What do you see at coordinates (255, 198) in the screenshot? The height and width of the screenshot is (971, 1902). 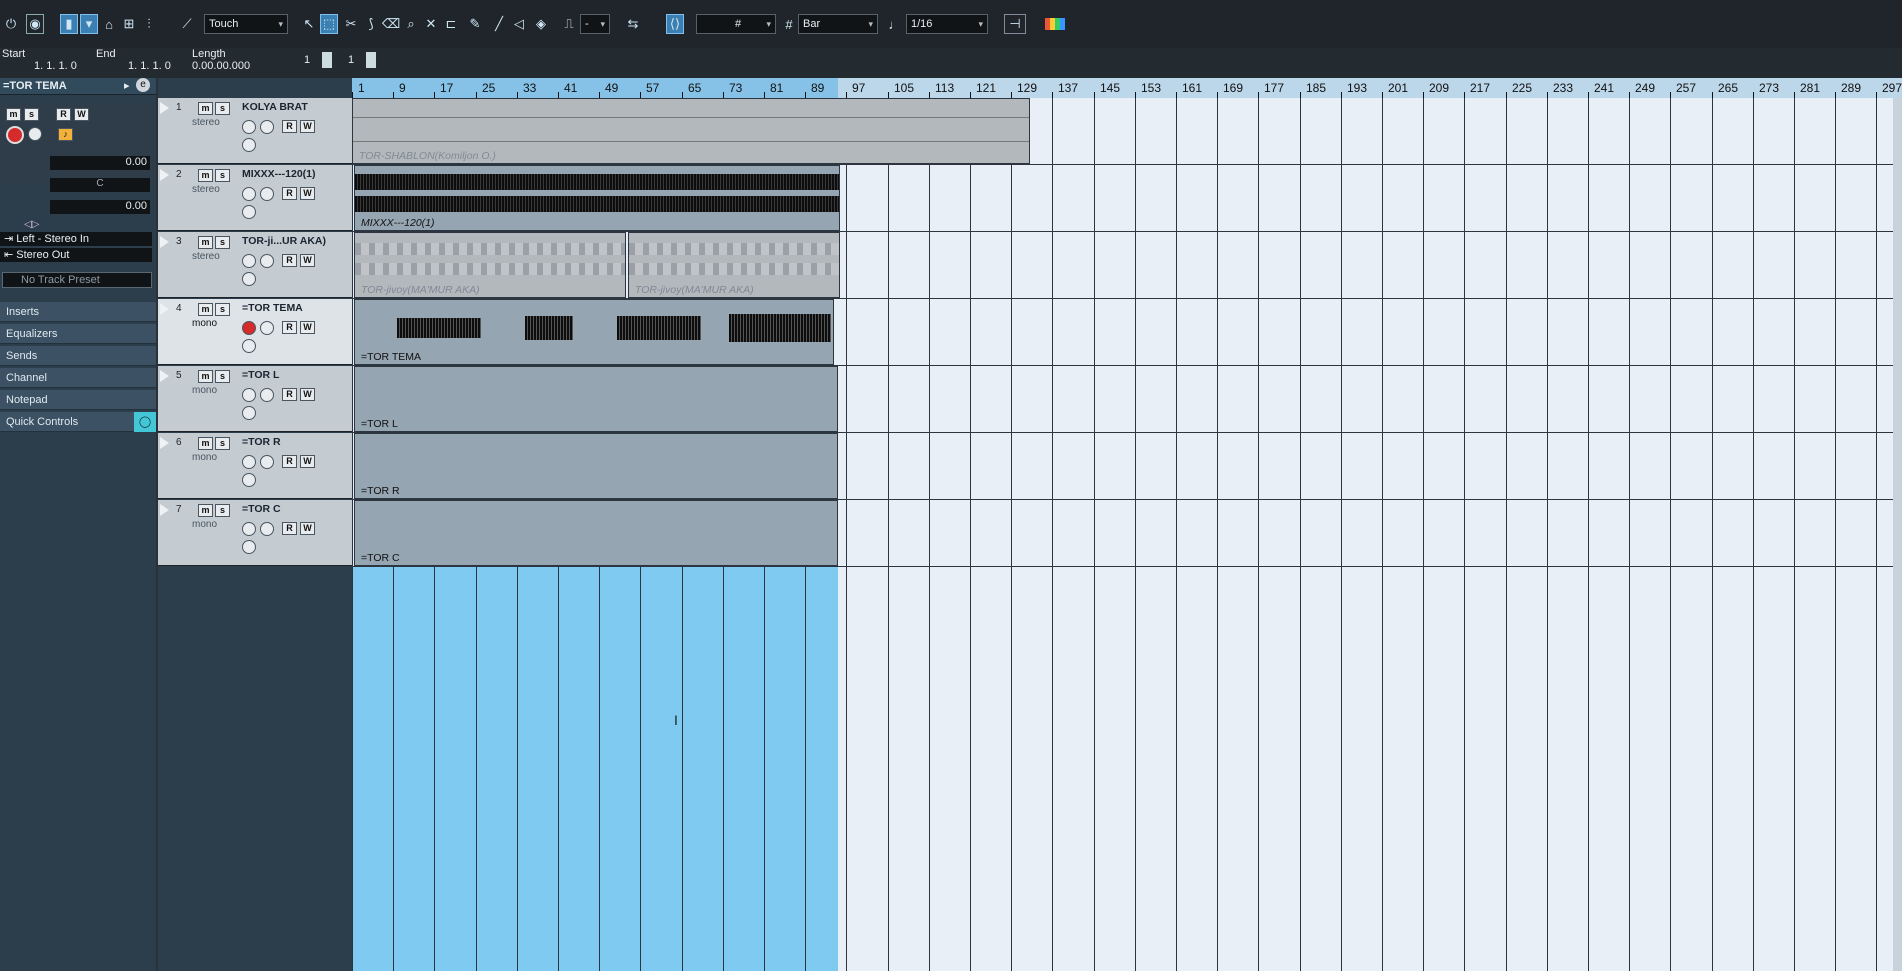 I see `track-row: 2 m s MIXXX---120(1) stereo R W e` at bounding box center [255, 198].